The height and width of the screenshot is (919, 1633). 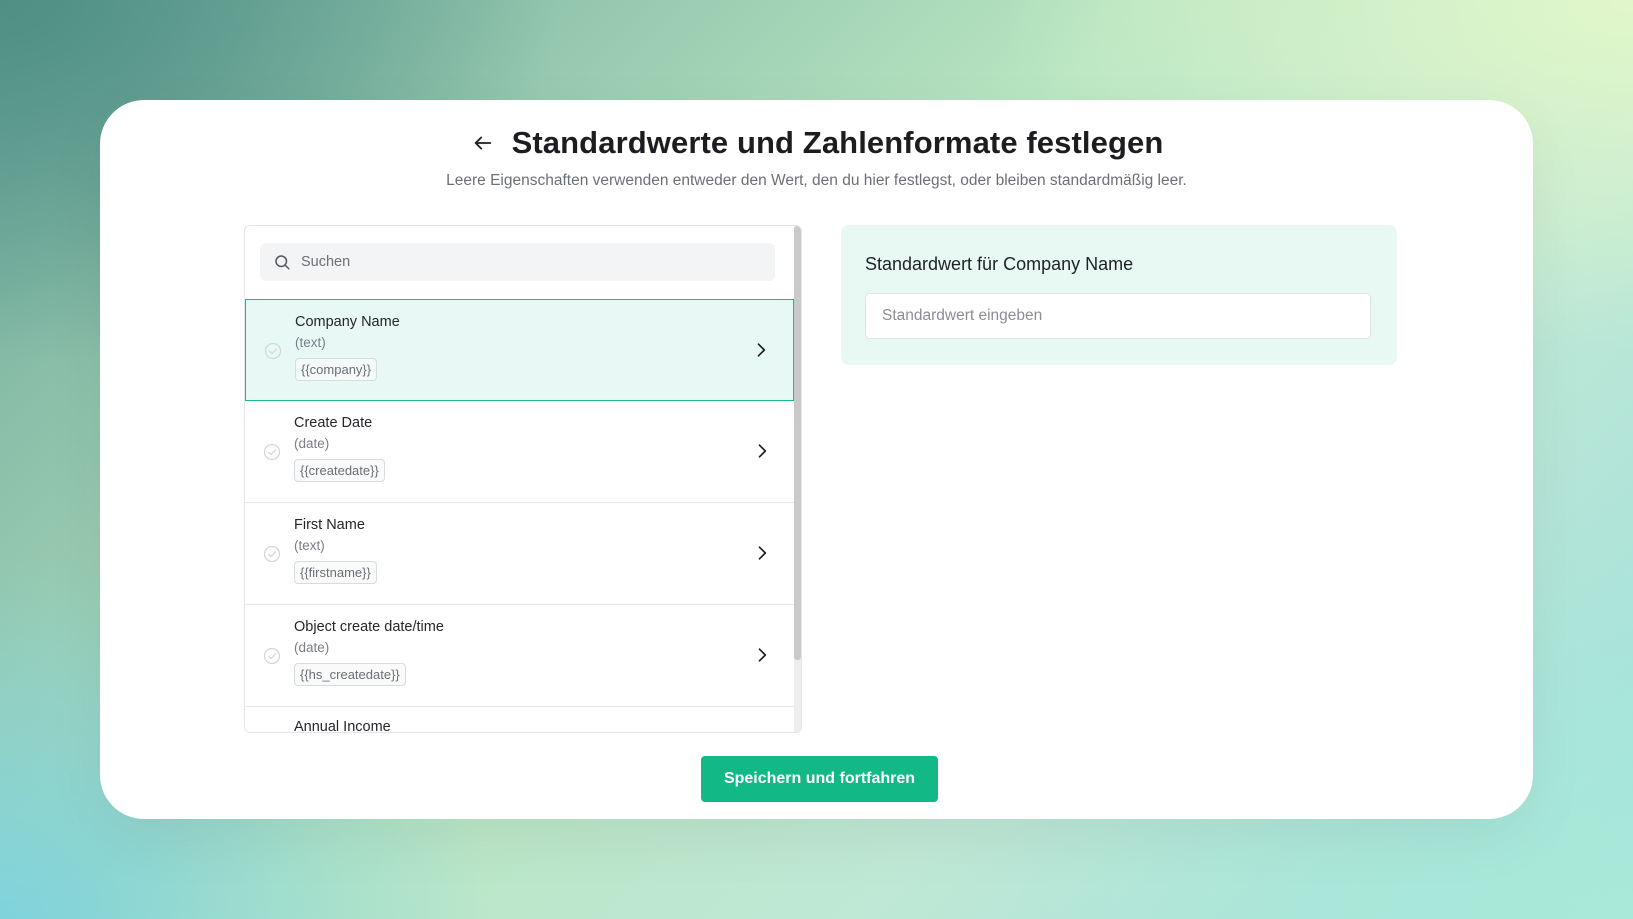 I want to click on property-token: {{hs_createdate}}, so click(x=350, y=674).